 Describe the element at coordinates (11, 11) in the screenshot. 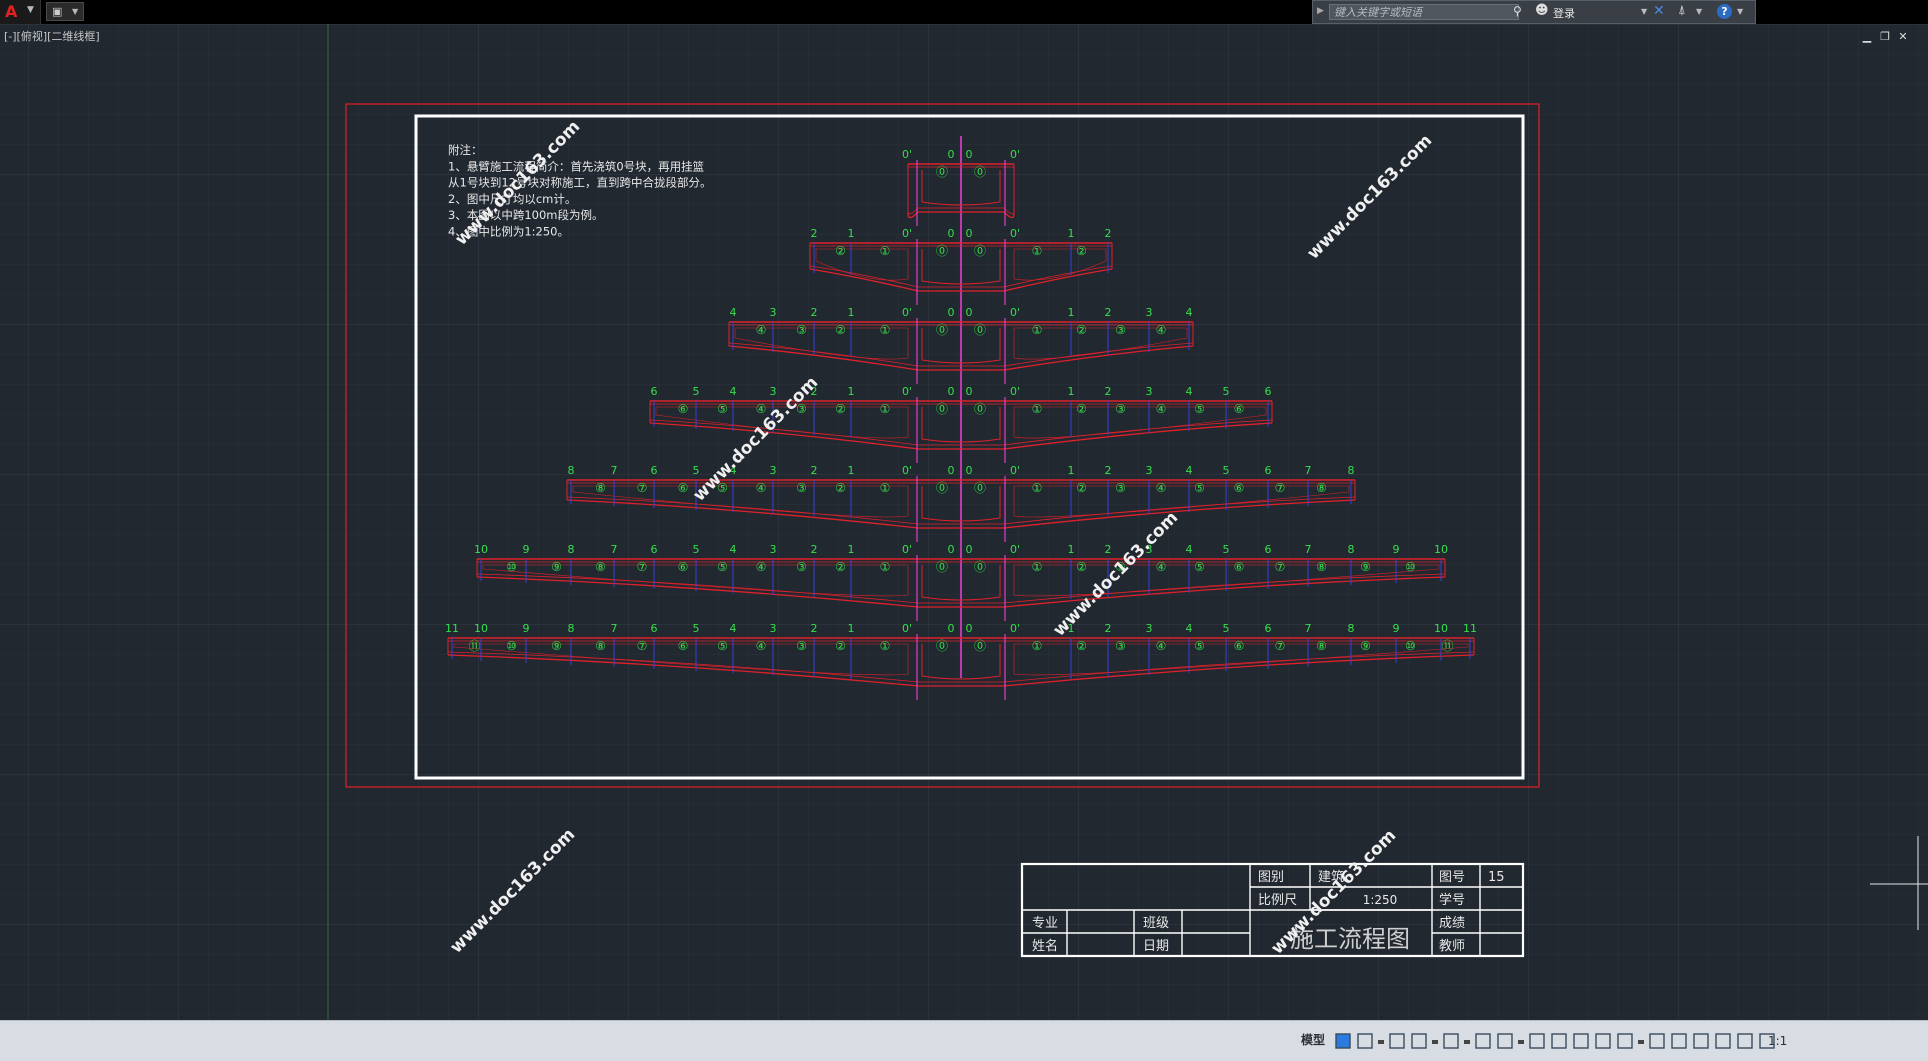

I see `autocad-logo-icon: A` at that location.